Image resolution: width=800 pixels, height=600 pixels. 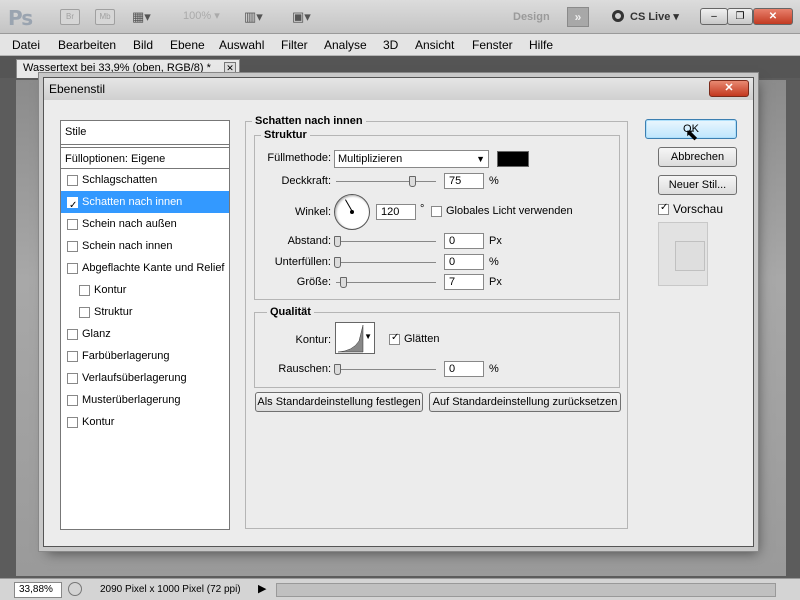 What do you see at coordinates (525, 402) in the screenshot?
I see `reset-default-button: Auf Standardeinstellung zurücksetzen` at bounding box center [525, 402].